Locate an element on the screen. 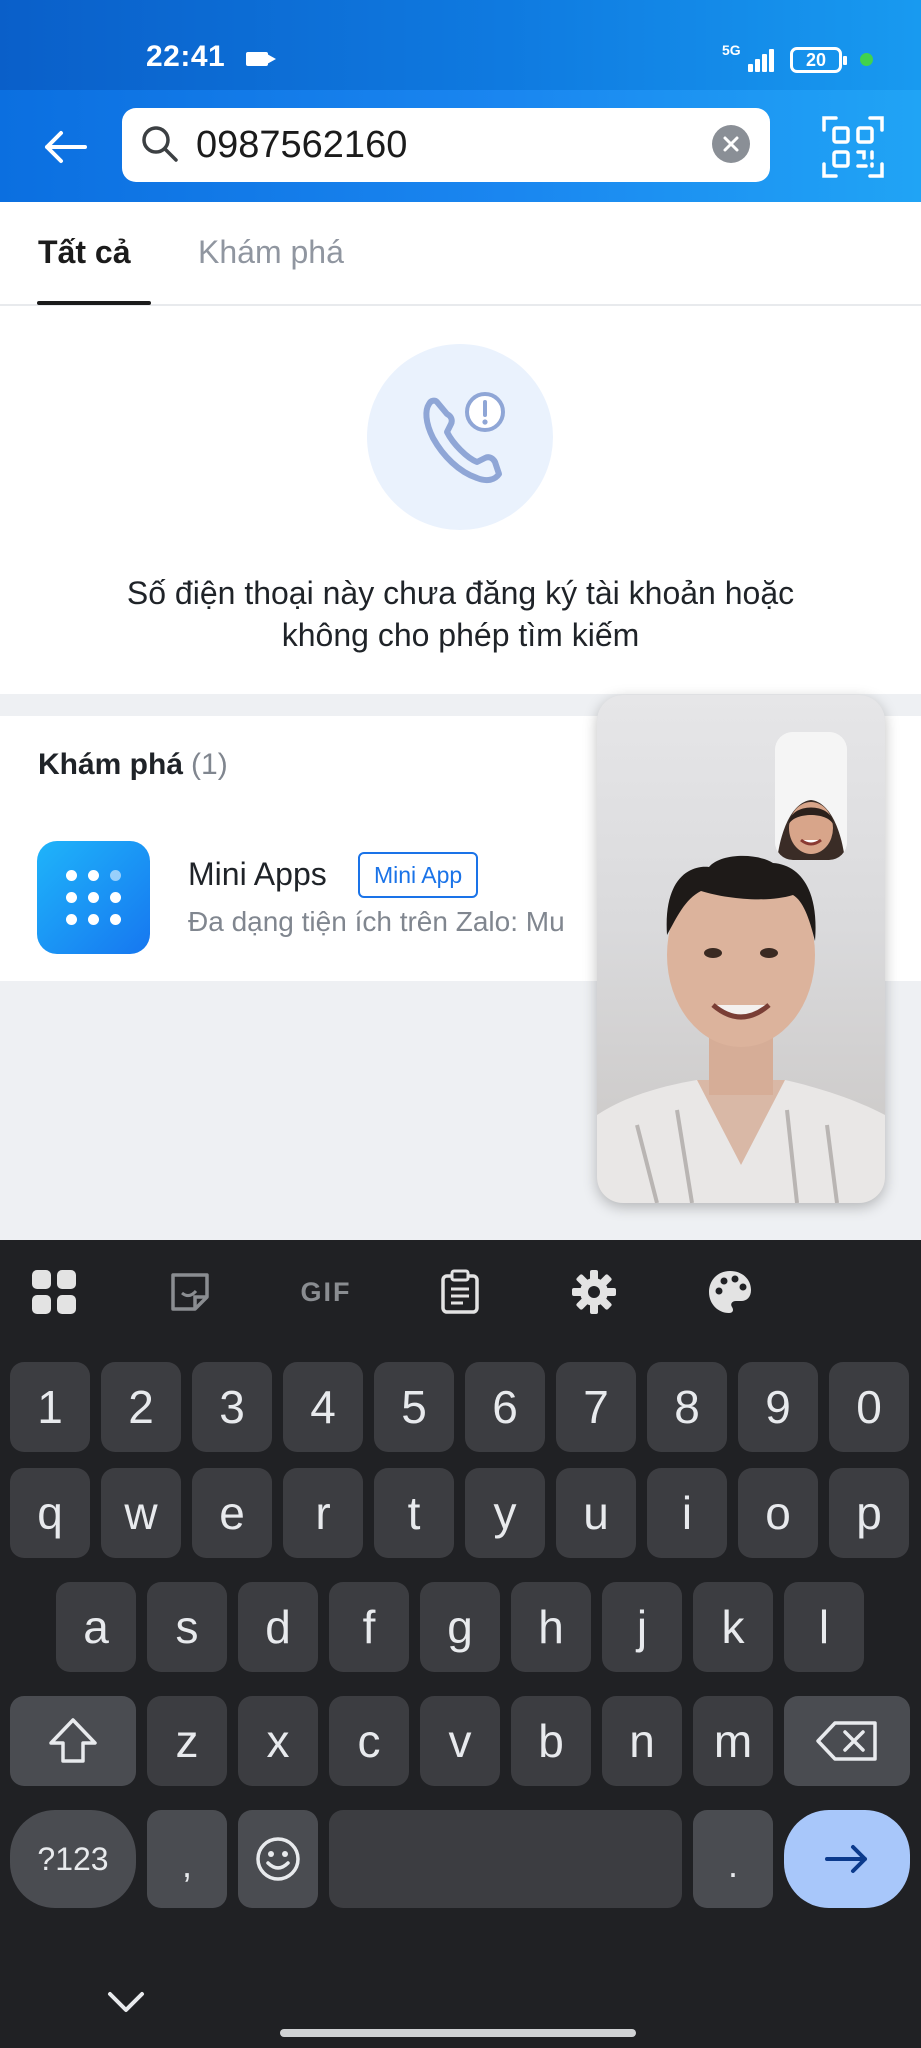 This screenshot has width=921, height=2048. key-a: a is located at coordinates (96, 1627).